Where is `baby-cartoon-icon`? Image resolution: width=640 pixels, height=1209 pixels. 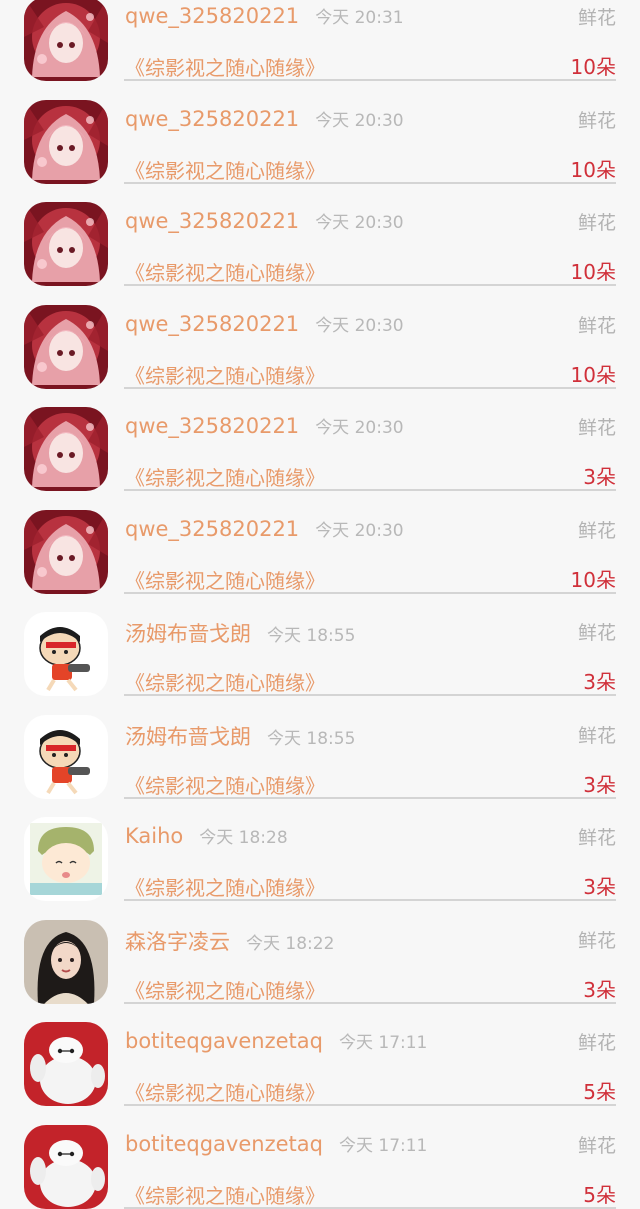
baby-cartoon-icon is located at coordinates (66, 859).